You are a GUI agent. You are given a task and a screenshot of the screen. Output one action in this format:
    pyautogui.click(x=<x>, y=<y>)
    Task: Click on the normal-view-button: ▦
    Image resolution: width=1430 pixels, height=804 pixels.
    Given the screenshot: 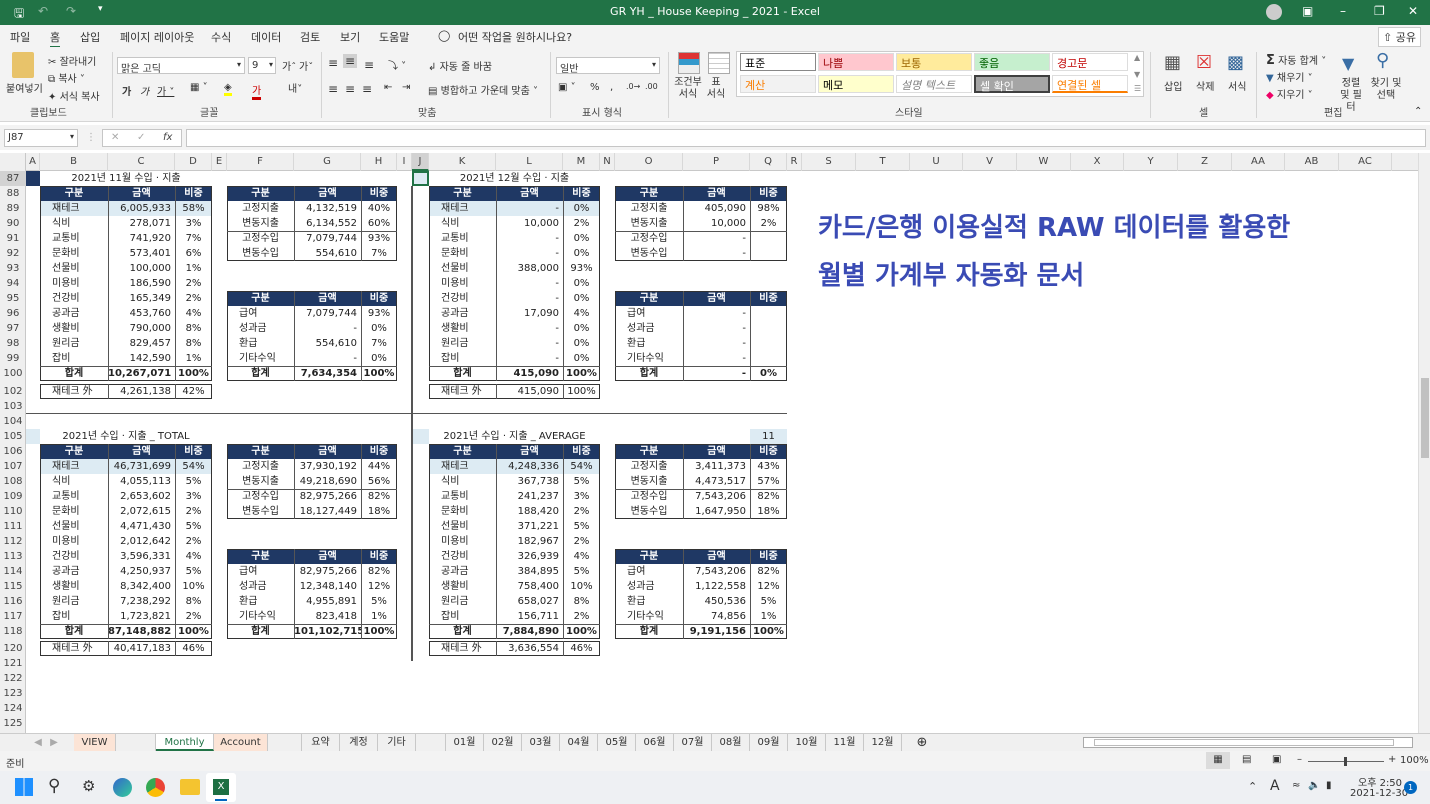 What is the action you would take?
    pyautogui.click(x=1218, y=760)
    